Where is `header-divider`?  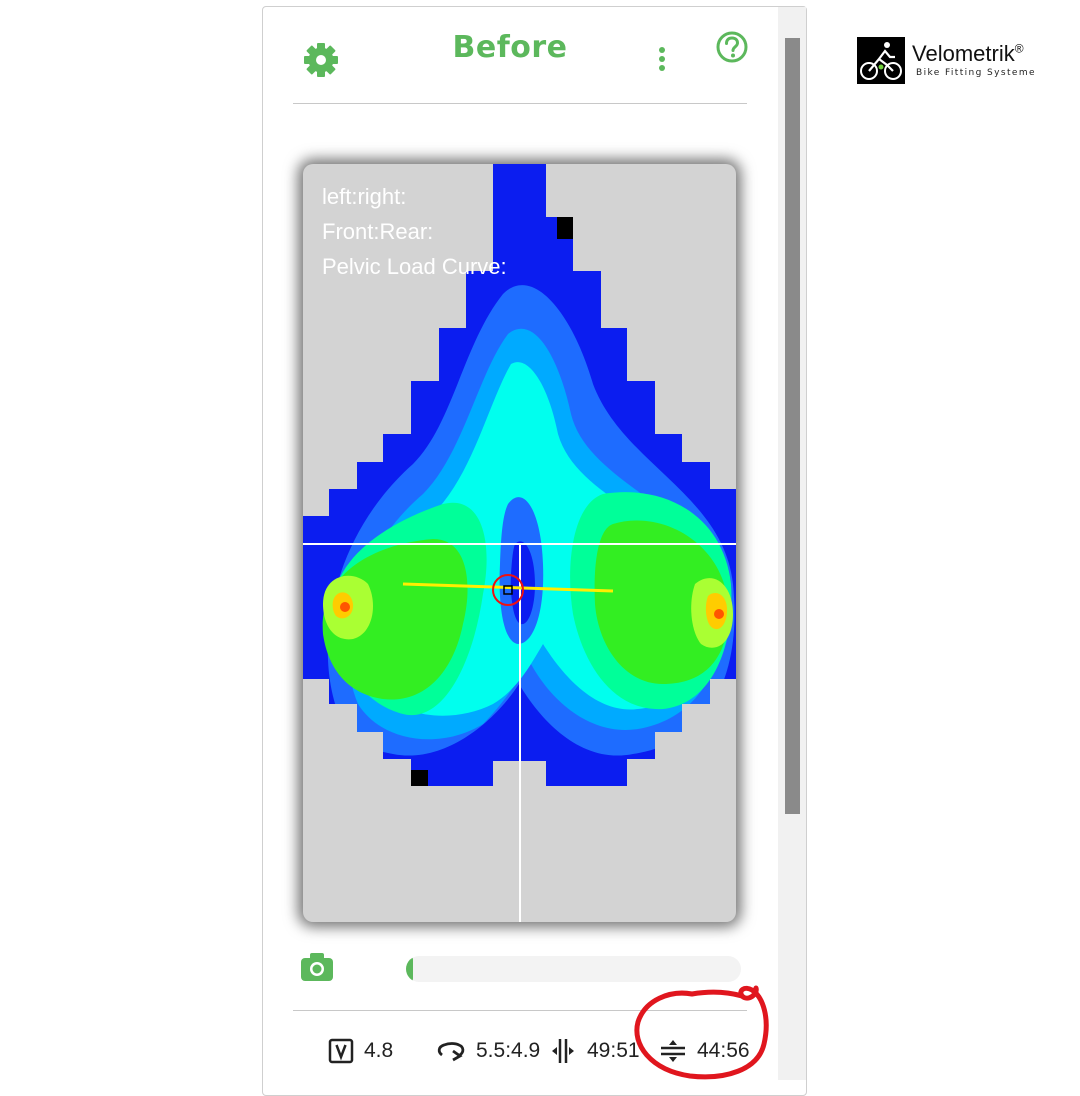 header-divider is located at coordinates (520, 103).